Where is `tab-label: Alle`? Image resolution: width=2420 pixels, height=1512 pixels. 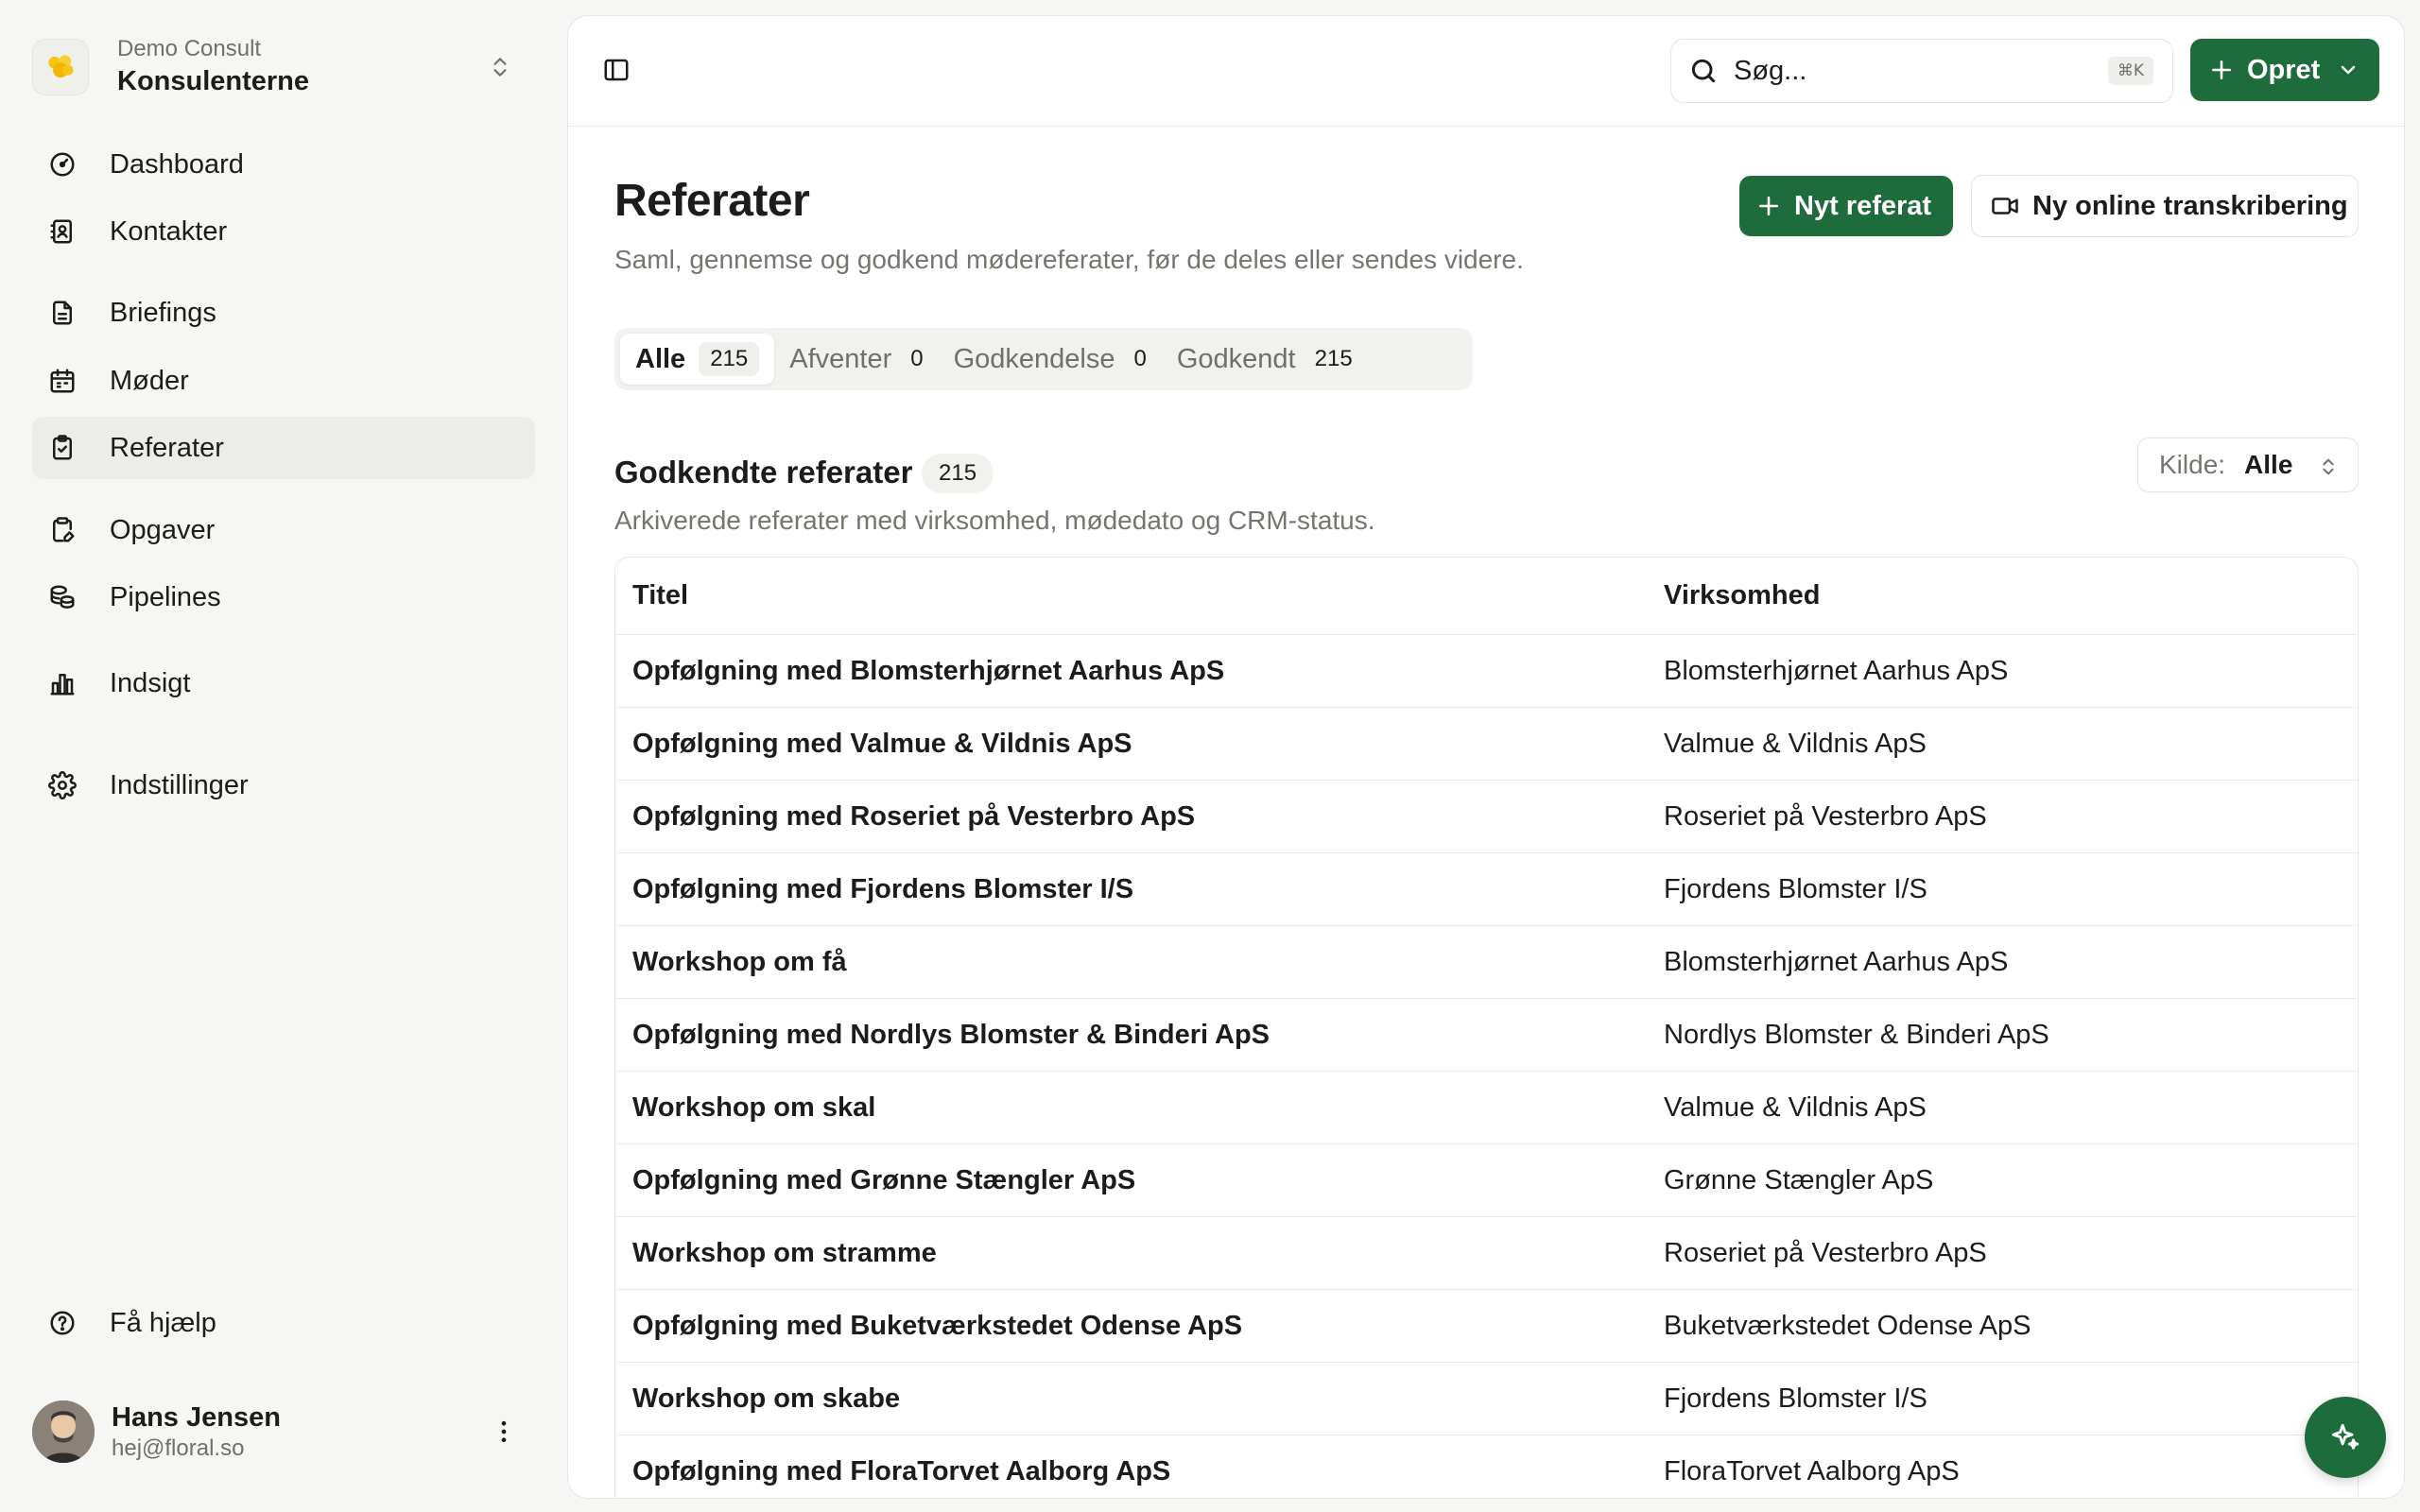
tab-label: Alle is located at coordinates (660, 358).